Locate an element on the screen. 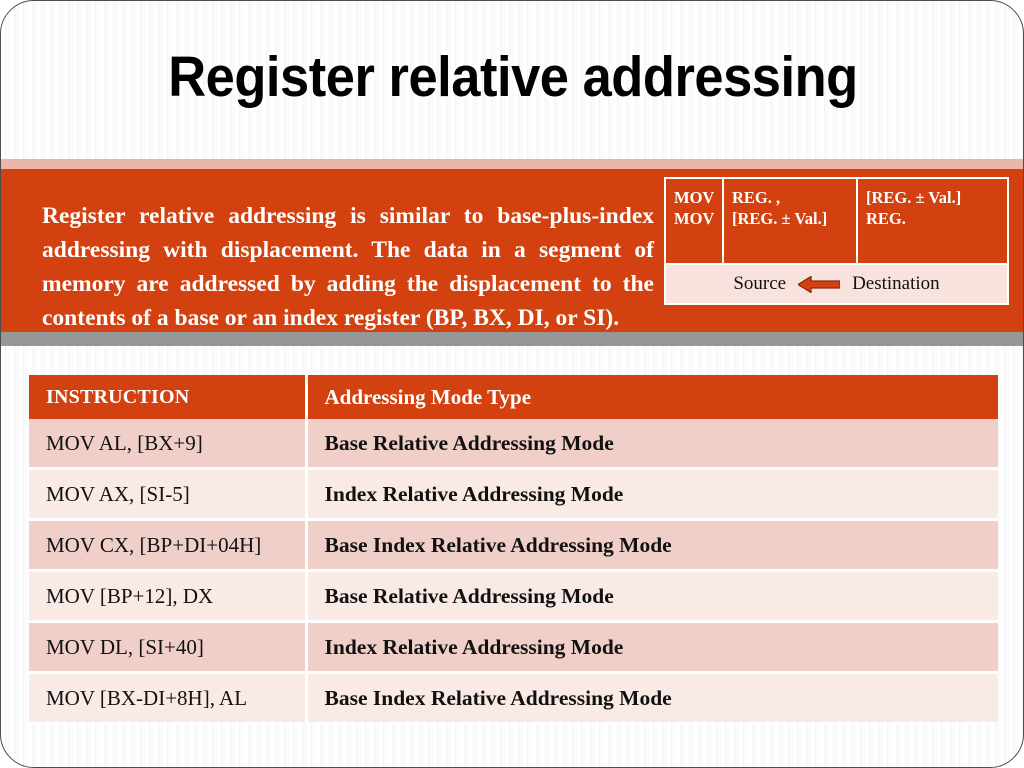 The height and width of the screenshot is (768, 1024). cell-instruction: MOV [BX-DI+8H], AL is located at coordinates (168, 697).